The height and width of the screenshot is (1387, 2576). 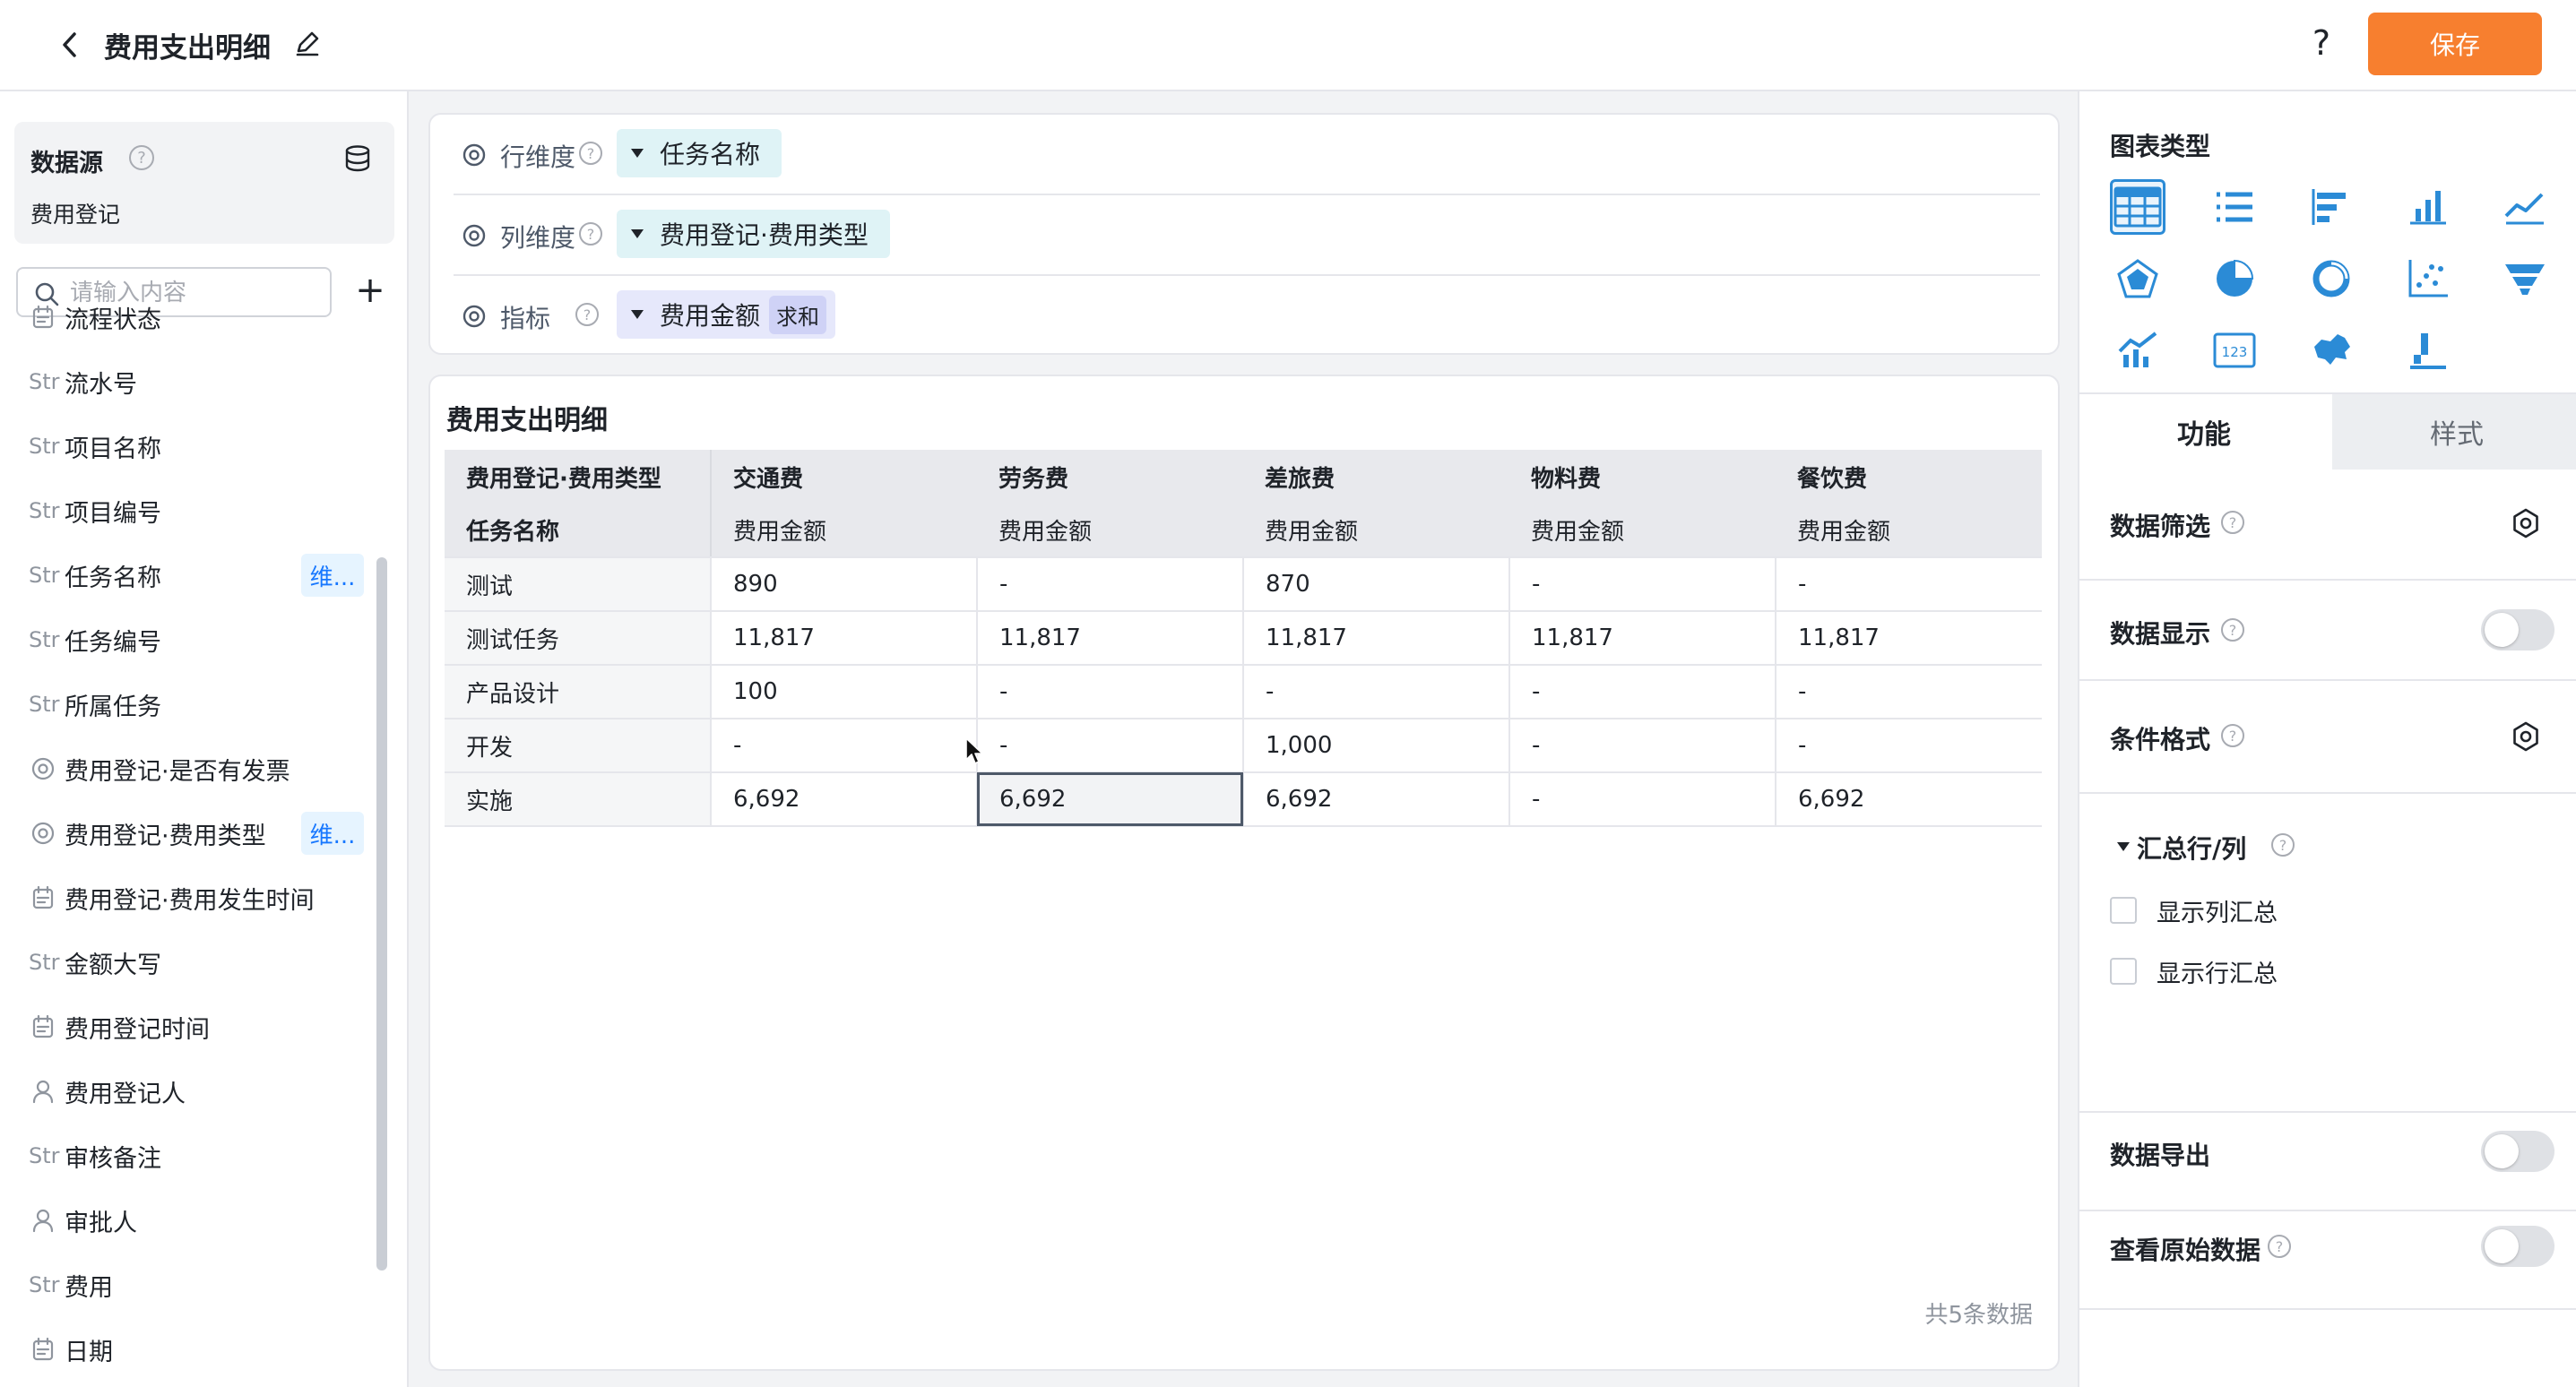 What do you see at coordinates (578, 799) in the screenshot?
I see `table-cell: 实施` at bounding box center [578, 799].